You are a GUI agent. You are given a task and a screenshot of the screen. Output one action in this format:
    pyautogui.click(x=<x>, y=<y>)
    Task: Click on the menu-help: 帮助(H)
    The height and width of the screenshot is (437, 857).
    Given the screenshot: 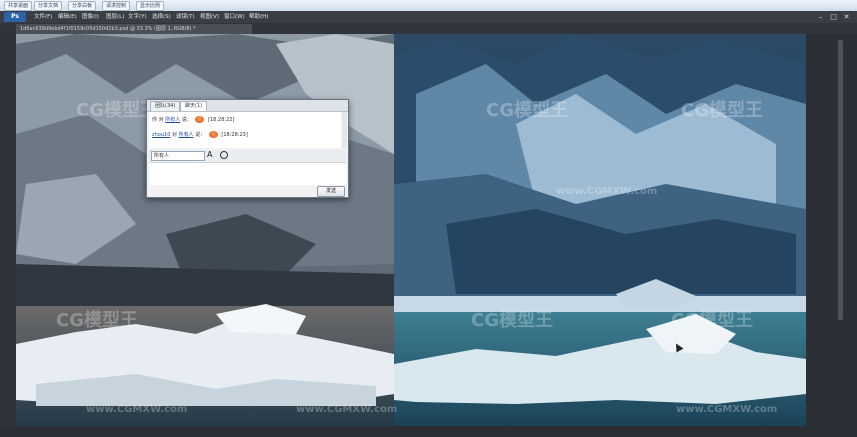 What is the action you would take?
    pyautogui.click(x=258, y=17)
    